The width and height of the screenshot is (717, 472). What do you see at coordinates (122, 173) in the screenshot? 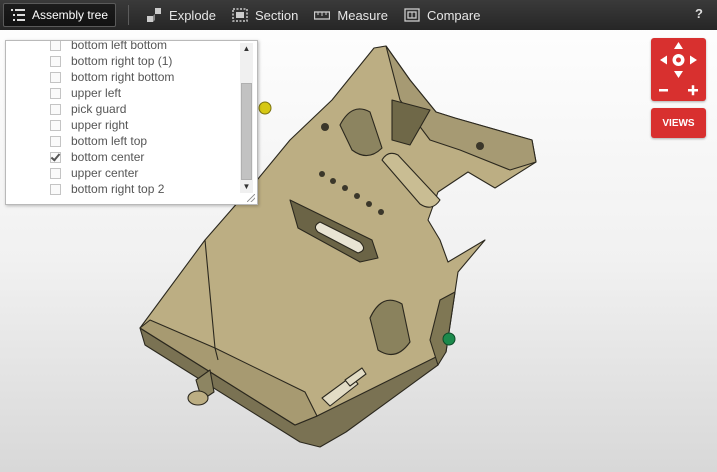
I see `tree-item: upper center` at bounding box center [122, 173].